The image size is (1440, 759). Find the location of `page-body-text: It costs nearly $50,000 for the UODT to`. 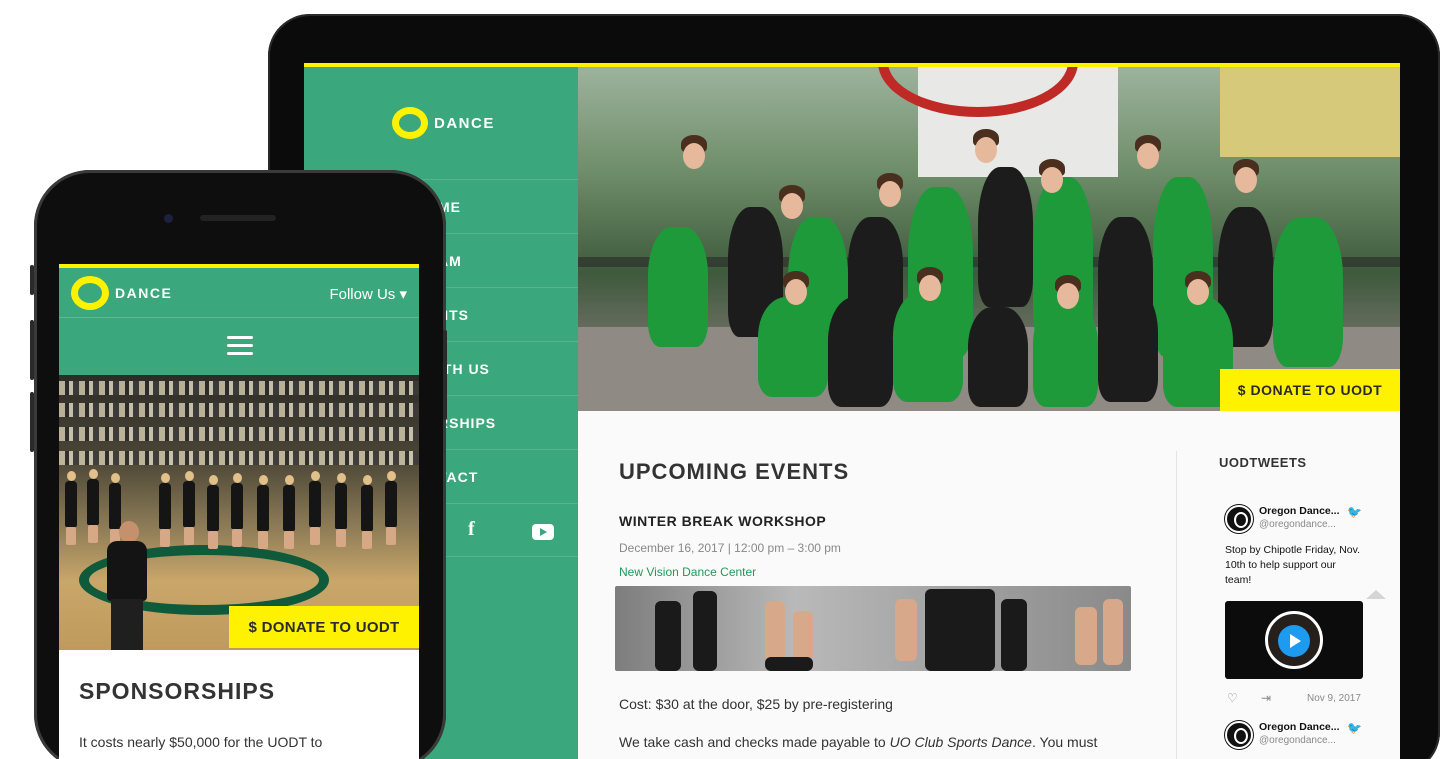

page-body-text: It costs nearly $50,000 for the UODT to is located at coordinates (201, 742).